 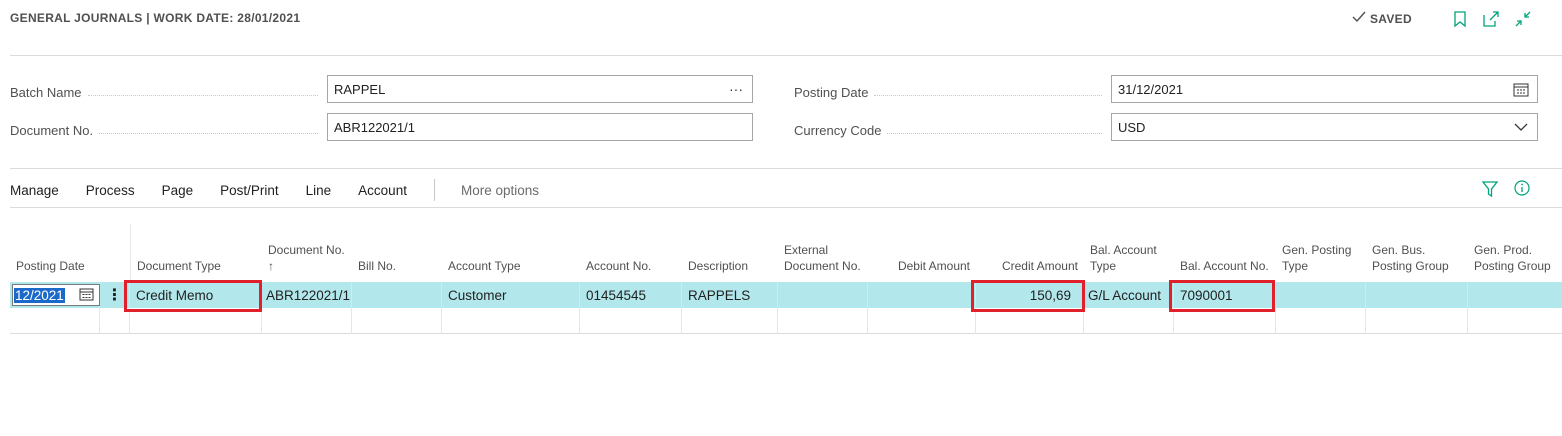 I want to click on debit-amount-cell, so click(x=922, y=295).